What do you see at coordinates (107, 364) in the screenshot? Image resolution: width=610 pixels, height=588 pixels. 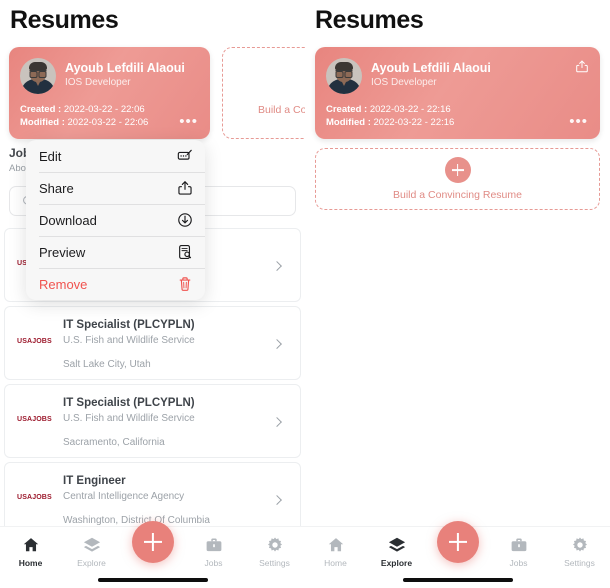 I see `job-location: Salt Lake City, Utah` at bounding box center [107, 364].